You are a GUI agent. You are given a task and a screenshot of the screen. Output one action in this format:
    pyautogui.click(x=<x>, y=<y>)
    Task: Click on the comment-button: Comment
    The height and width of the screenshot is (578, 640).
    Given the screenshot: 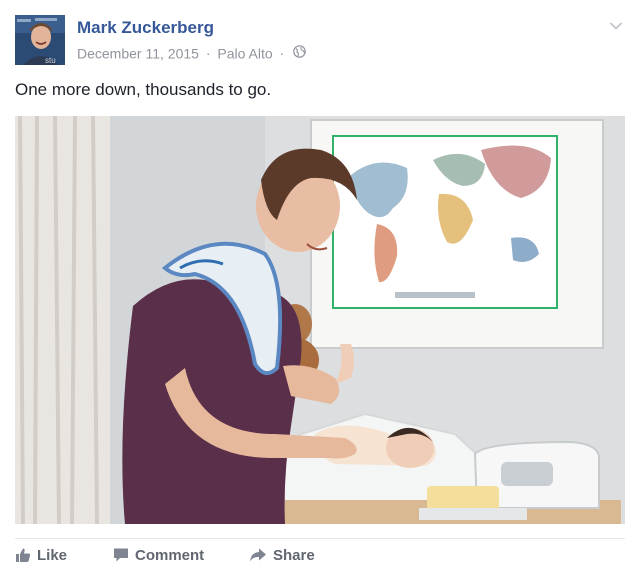 What is the action you would take?
    pyautogui.click(x=158, y=555)
    